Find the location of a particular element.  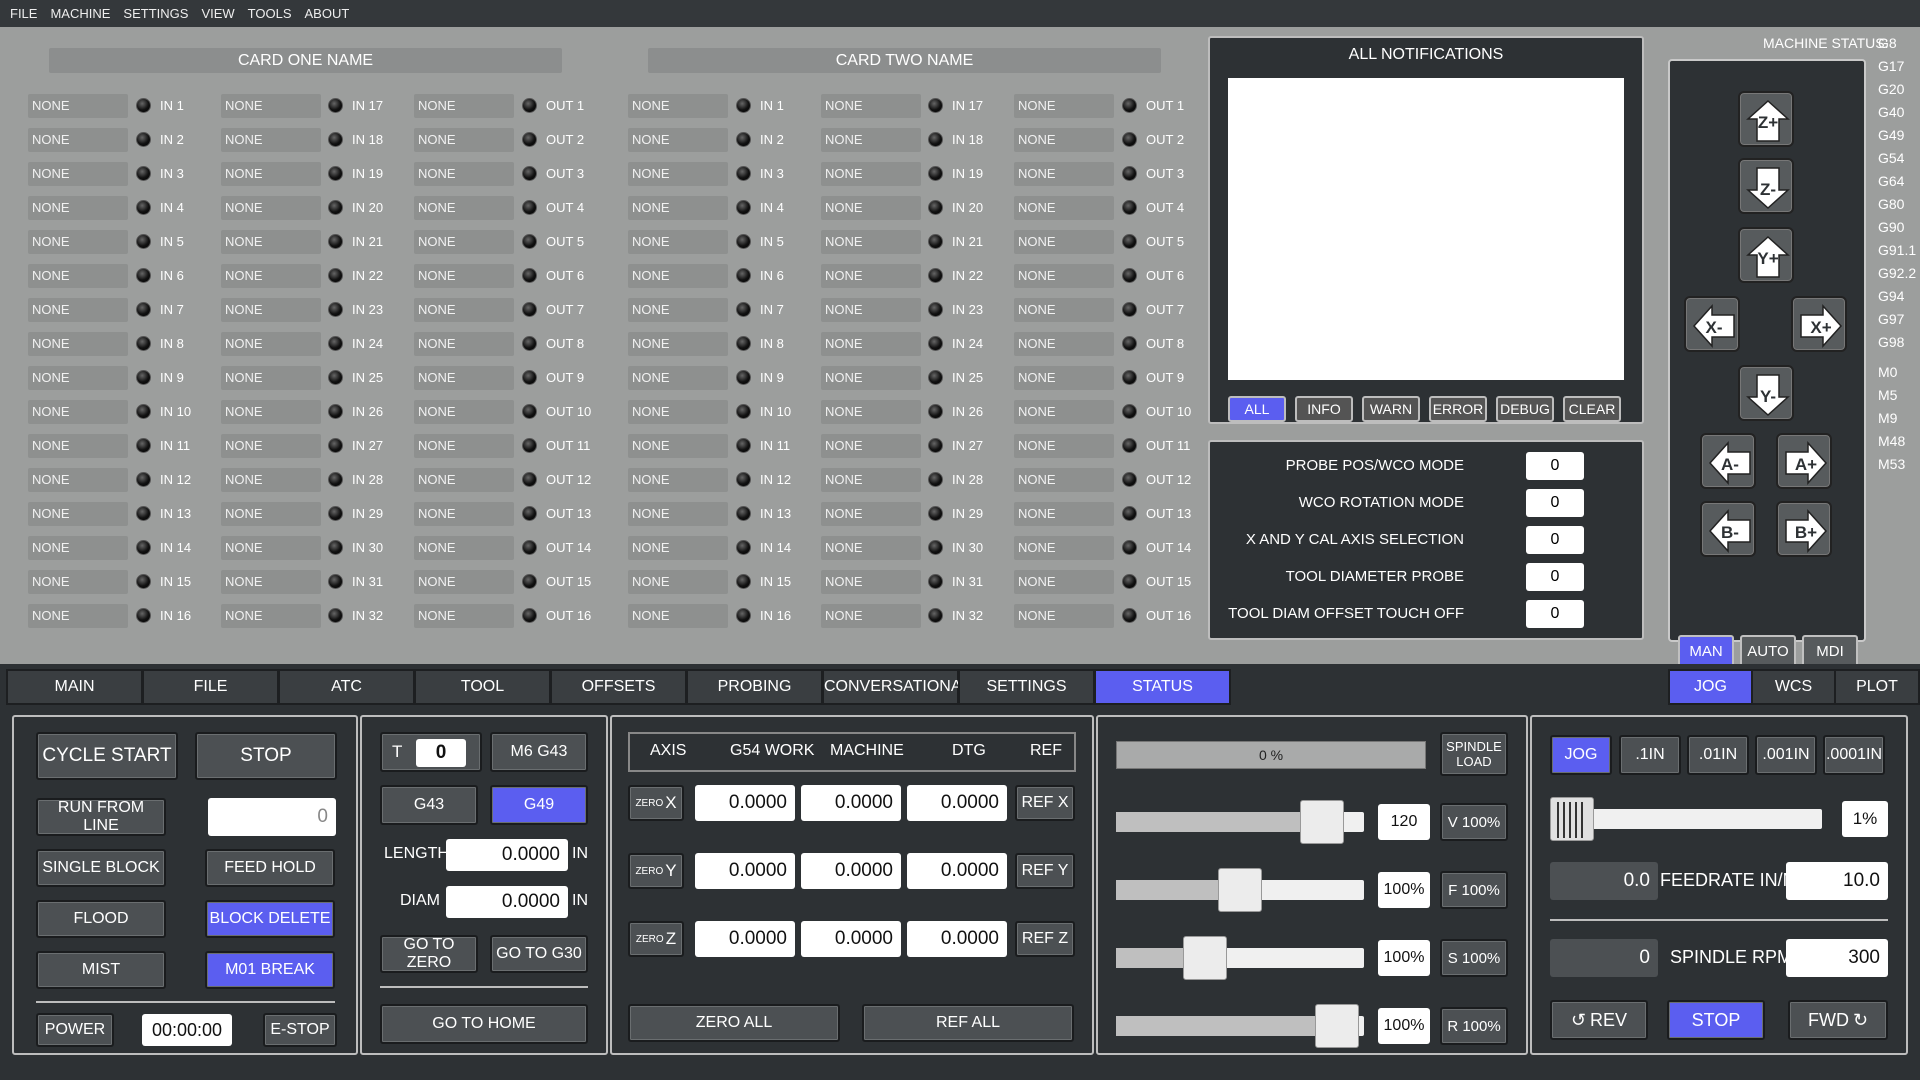

y-work-field: 0.0000 is located at coordinates (745, 871).